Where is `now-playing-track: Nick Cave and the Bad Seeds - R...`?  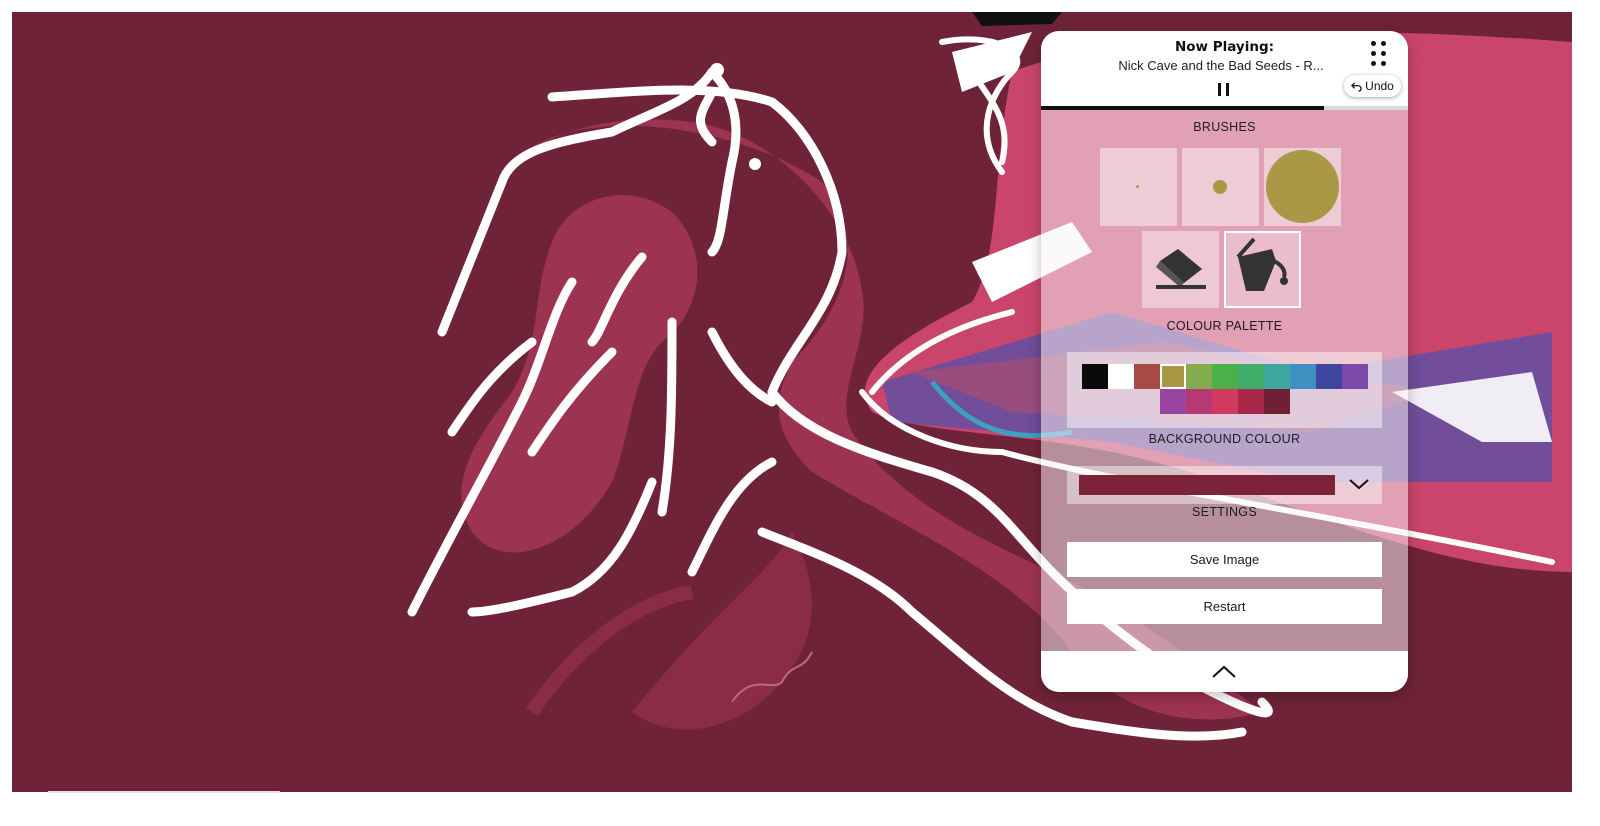 now-playing-track: Nick Cave and the Bad Seeds - R... is located at coordinates (1221, 65).